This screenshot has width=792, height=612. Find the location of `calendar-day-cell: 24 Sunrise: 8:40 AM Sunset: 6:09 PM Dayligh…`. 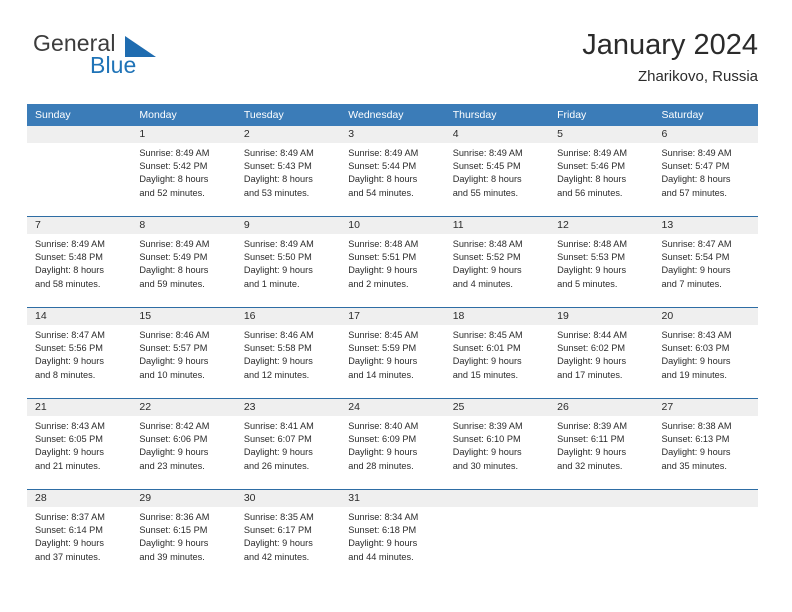

calendar-day-cell: 24 Sunrise: 8:40 AM Sunset: 6:09 PM Dayligh… is located at coordinates (392, 444).